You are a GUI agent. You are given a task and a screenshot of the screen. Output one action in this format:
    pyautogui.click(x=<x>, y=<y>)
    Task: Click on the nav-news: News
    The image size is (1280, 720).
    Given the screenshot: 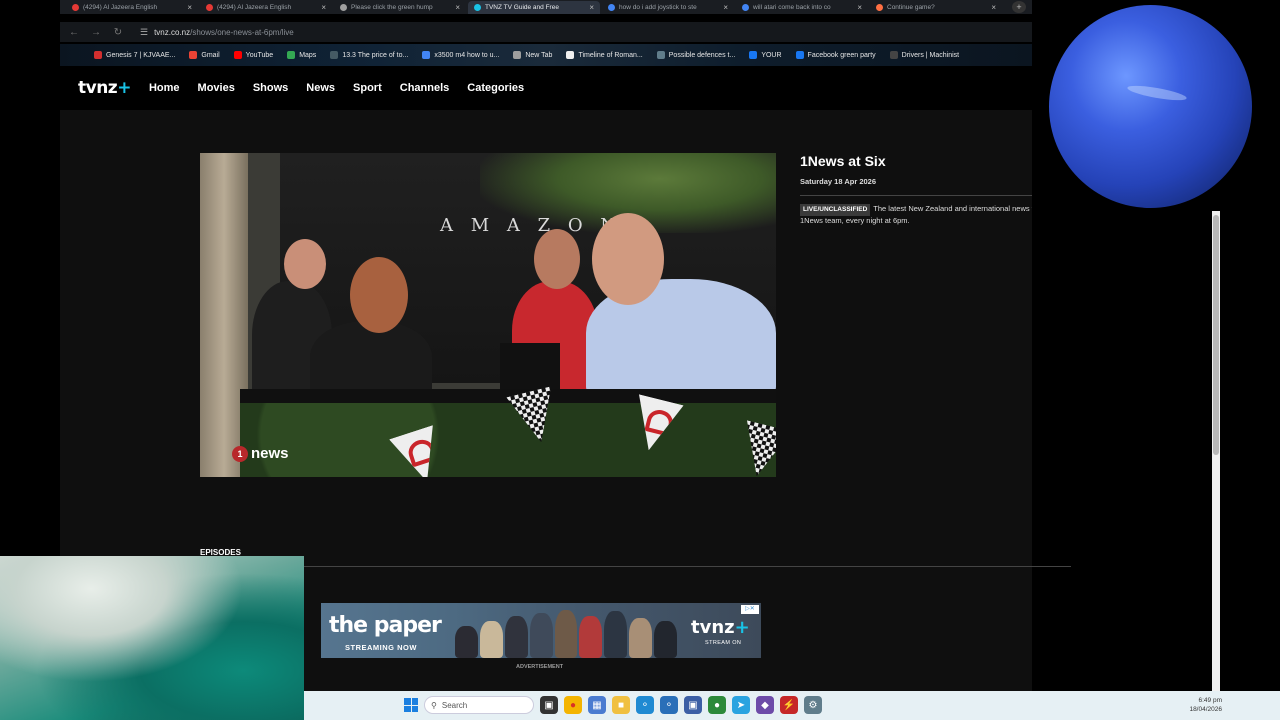 What is the action you would take?
    pyautogui.click(x=320, y=88)
    